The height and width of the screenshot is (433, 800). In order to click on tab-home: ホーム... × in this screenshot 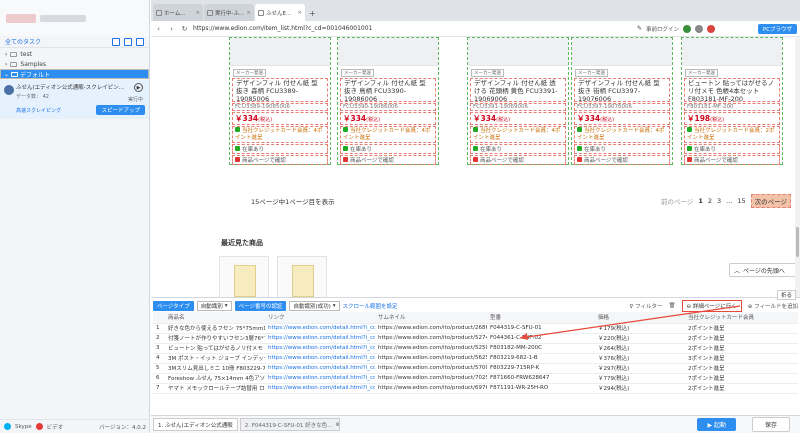, I will do `click(178, 12)`.